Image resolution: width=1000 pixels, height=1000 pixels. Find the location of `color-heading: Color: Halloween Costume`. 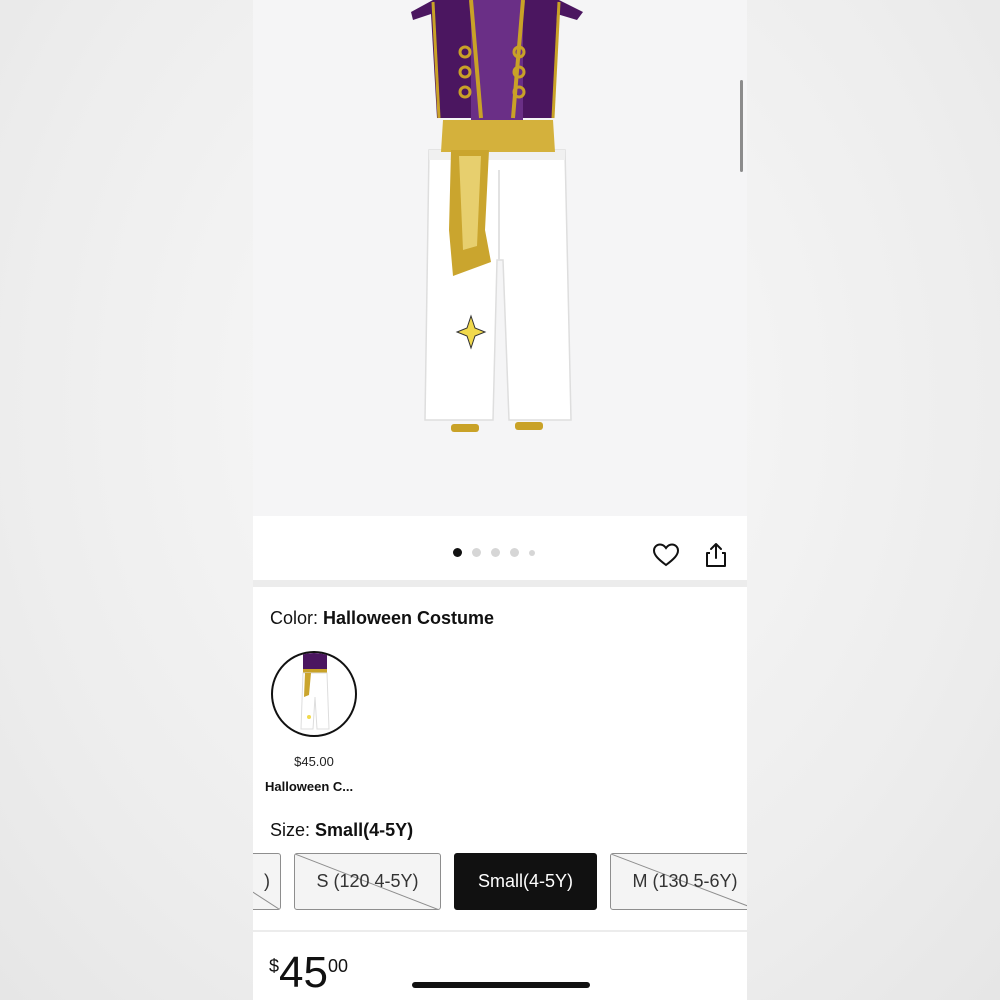

color-heading: Color: Halloween Costume is located at coordinates (382, 618).